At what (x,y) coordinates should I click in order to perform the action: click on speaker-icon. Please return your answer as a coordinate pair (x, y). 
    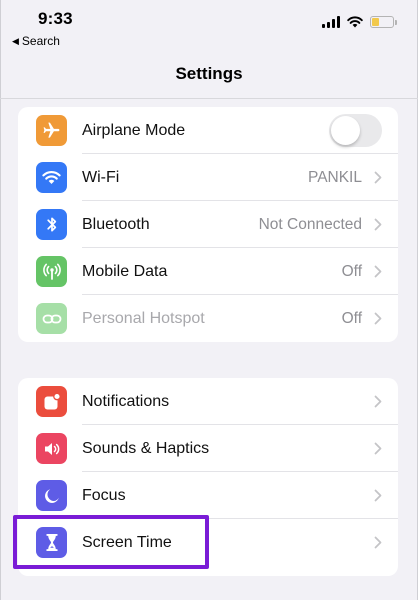
    Looking at the image, I should click on (51, 448).